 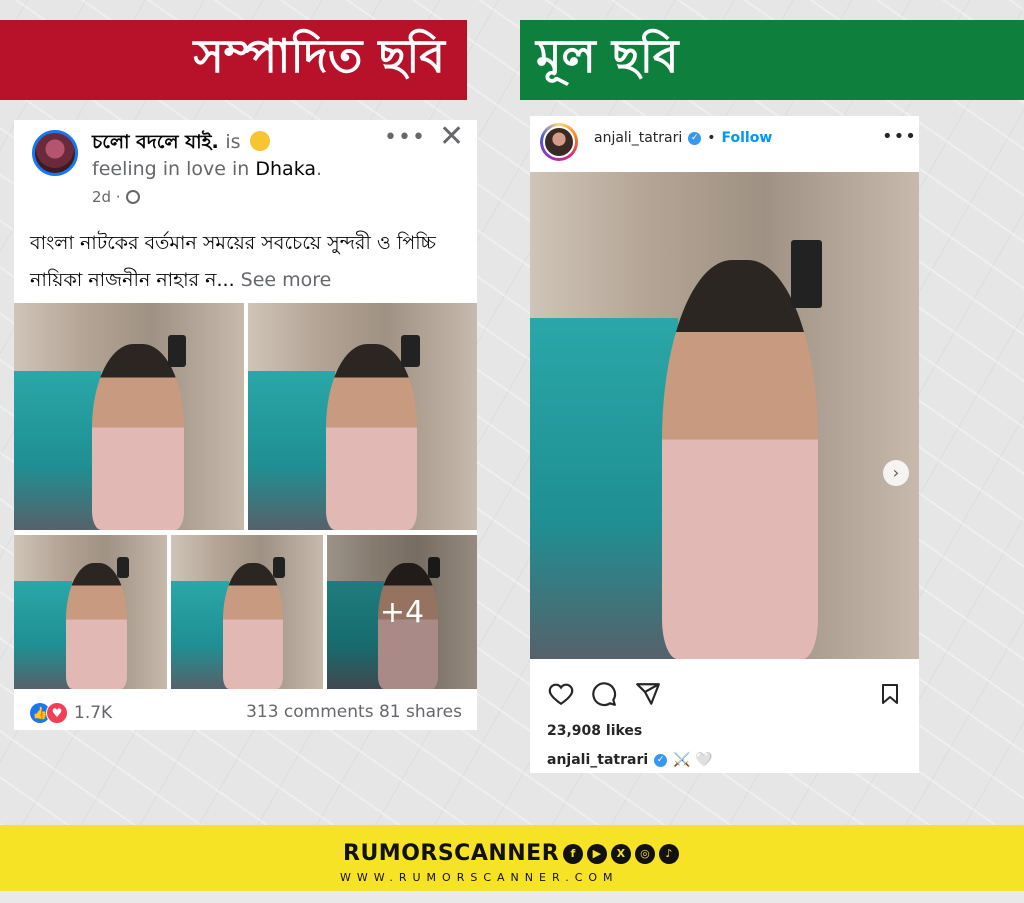 I want to click on post-photo-5: +4, so click(x=402, y=612).